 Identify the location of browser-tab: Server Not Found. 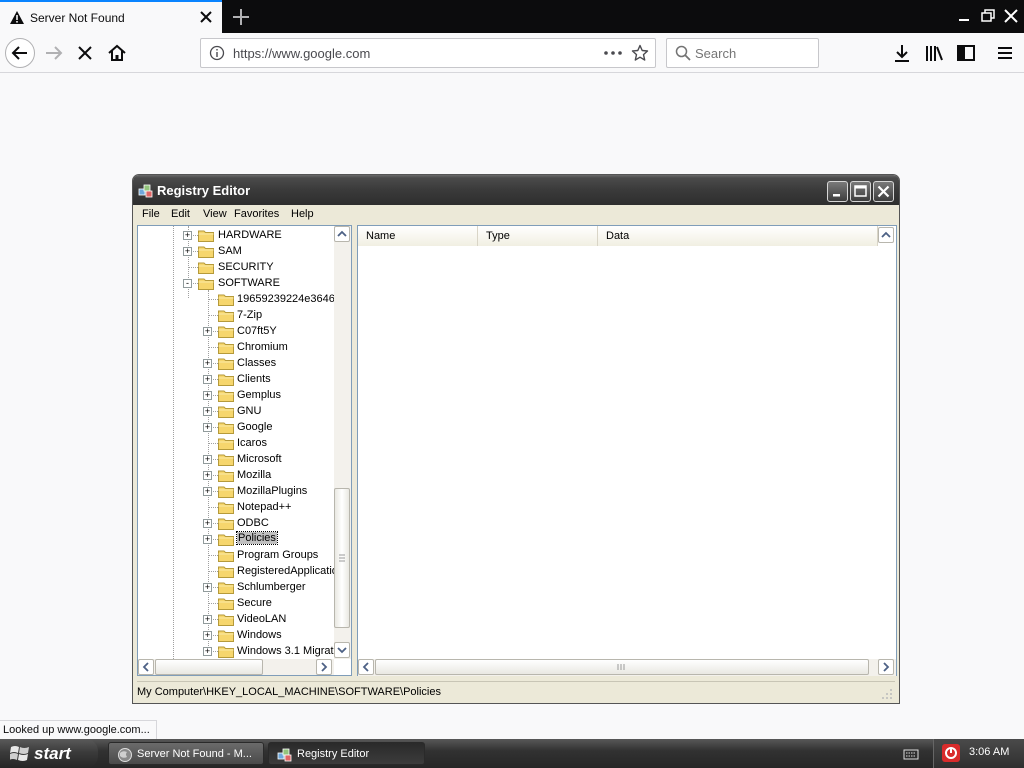
(111, 16).